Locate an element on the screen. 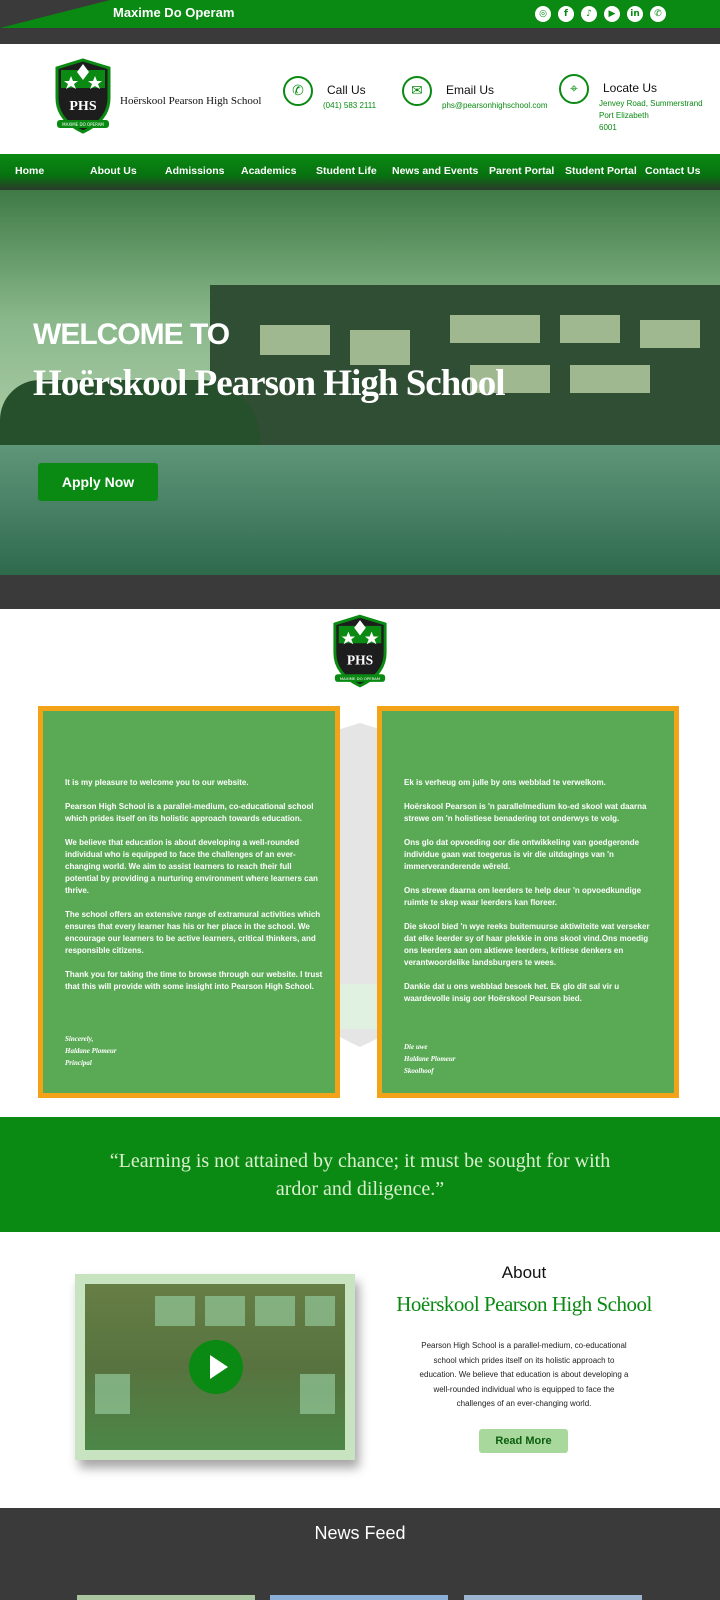 This screenshot has height=1600, width=720. news-feed-heading: News Feed is located at coordinates (360, 1533).